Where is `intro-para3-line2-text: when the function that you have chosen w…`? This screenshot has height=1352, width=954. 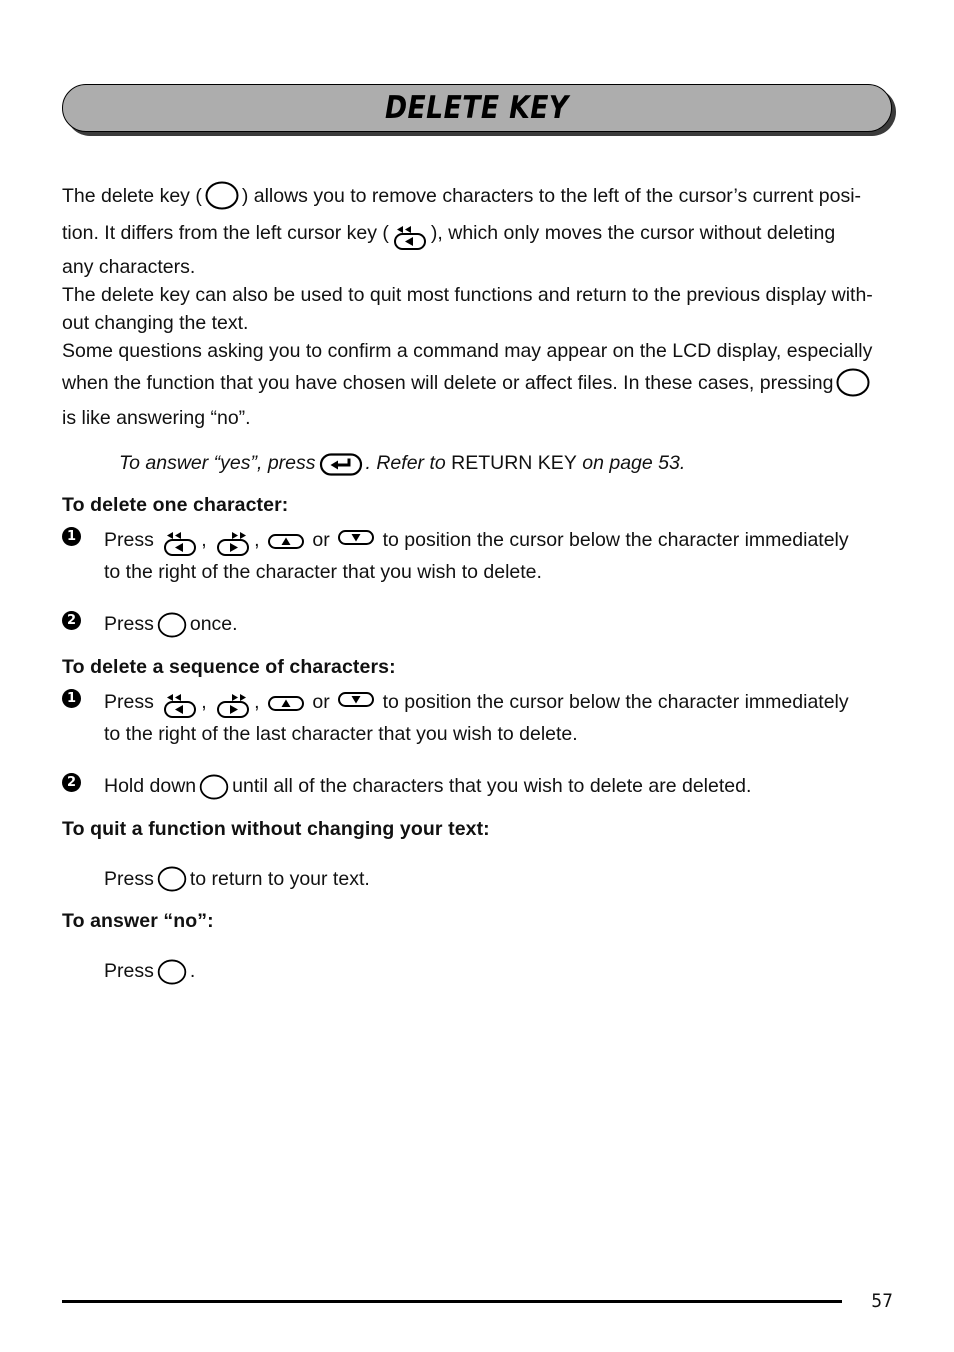 intro-para3-line2-text: when the function that you have chosen w… is located at coordinates (448, 382).